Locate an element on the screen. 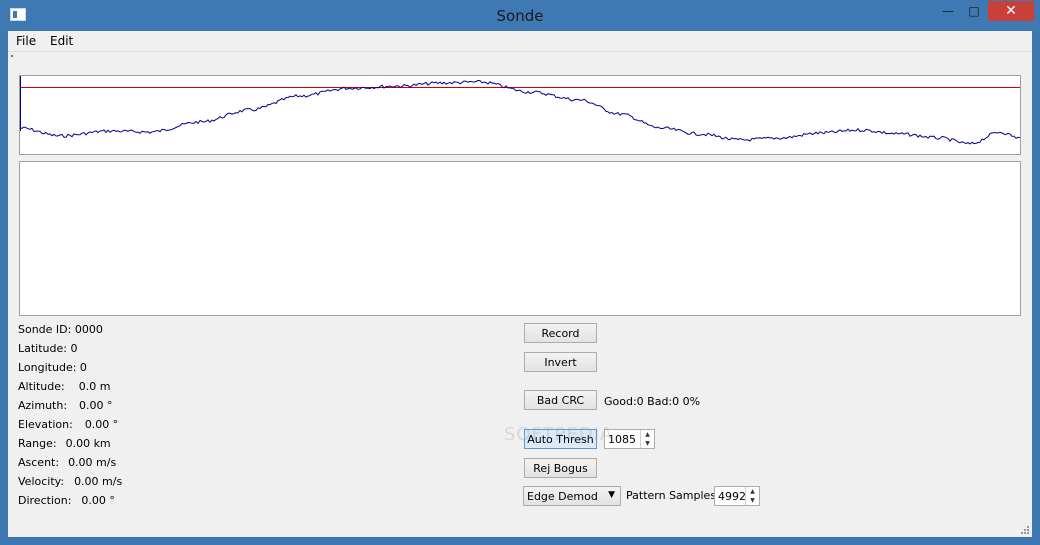 The image size is (1040, 545). pattern-samples-spinbox: 4992 ▲ ▼ is located at coordinates (737, 496).